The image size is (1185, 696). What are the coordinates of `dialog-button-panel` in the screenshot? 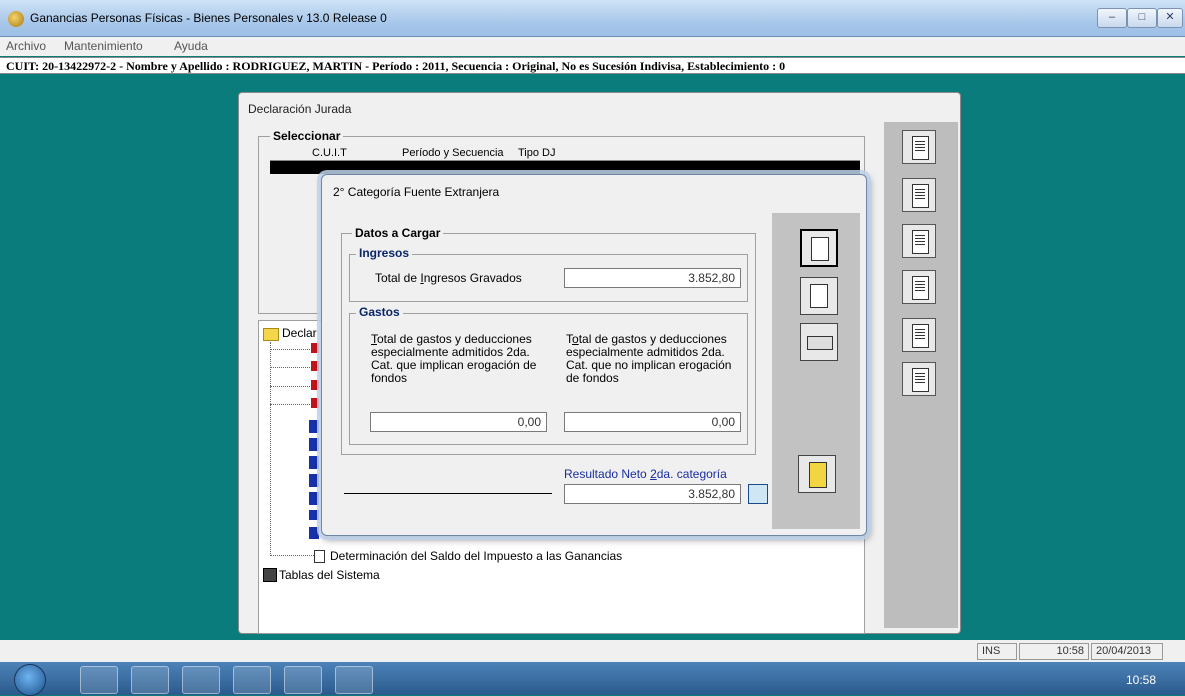 It's located at (816, 371).